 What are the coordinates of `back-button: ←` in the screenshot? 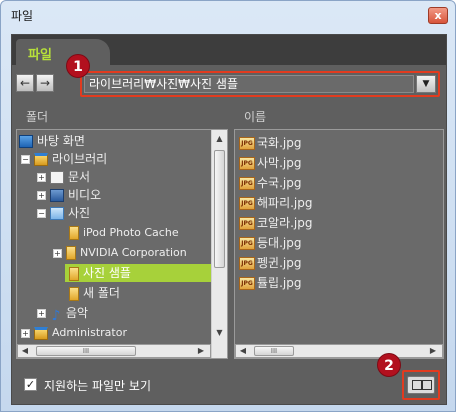 It's located at (25, 83).